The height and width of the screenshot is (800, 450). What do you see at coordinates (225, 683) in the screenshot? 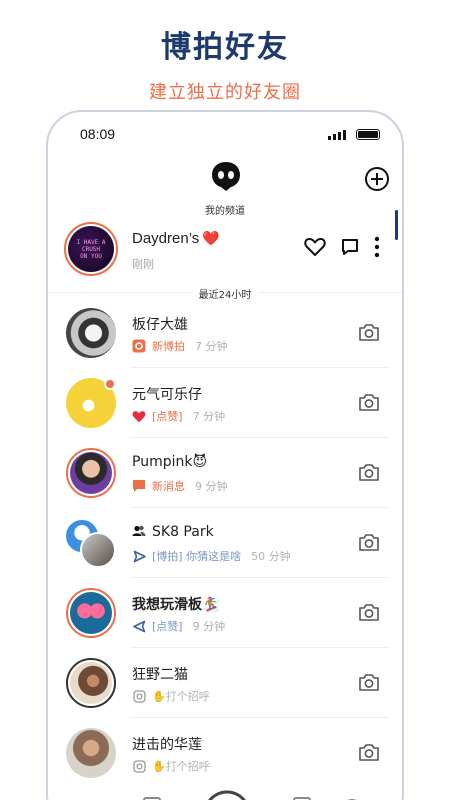
I see `list-item: 狂野二猫 ✋打个招呼` at bounding box center [225, 683].